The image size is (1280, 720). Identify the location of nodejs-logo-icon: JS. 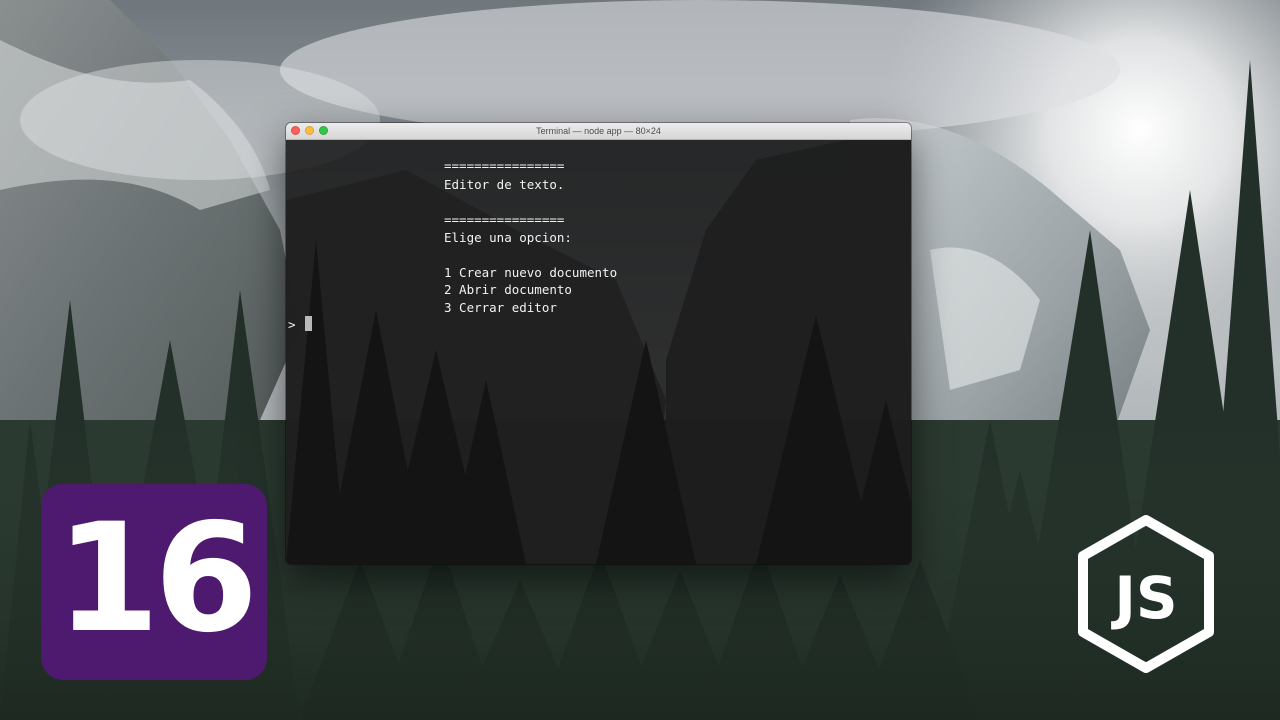
(1146, 594).